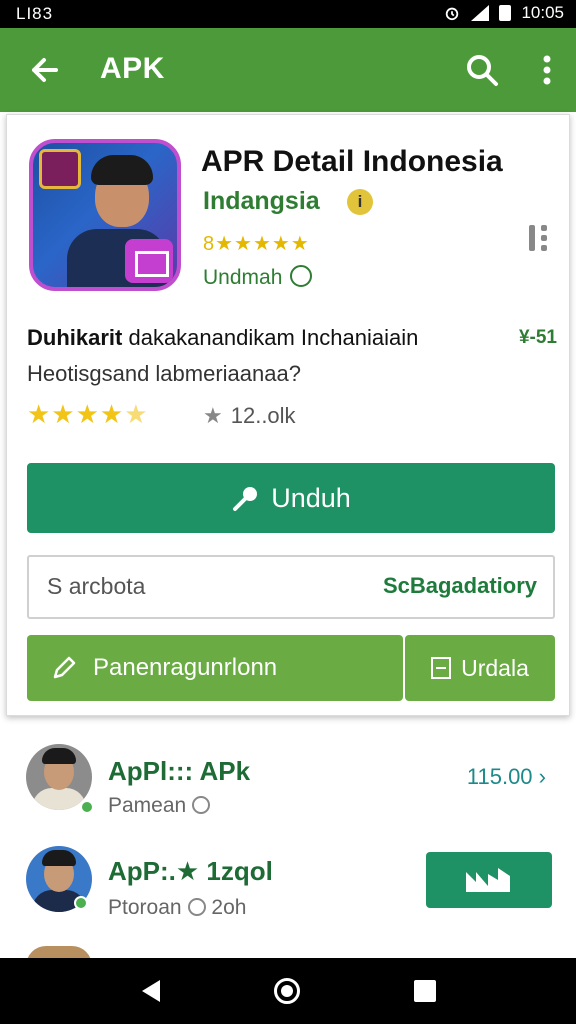 The width and height of the screenshot is (576, 1024). I want to click on download-button: Unduh, so click(291, 498).